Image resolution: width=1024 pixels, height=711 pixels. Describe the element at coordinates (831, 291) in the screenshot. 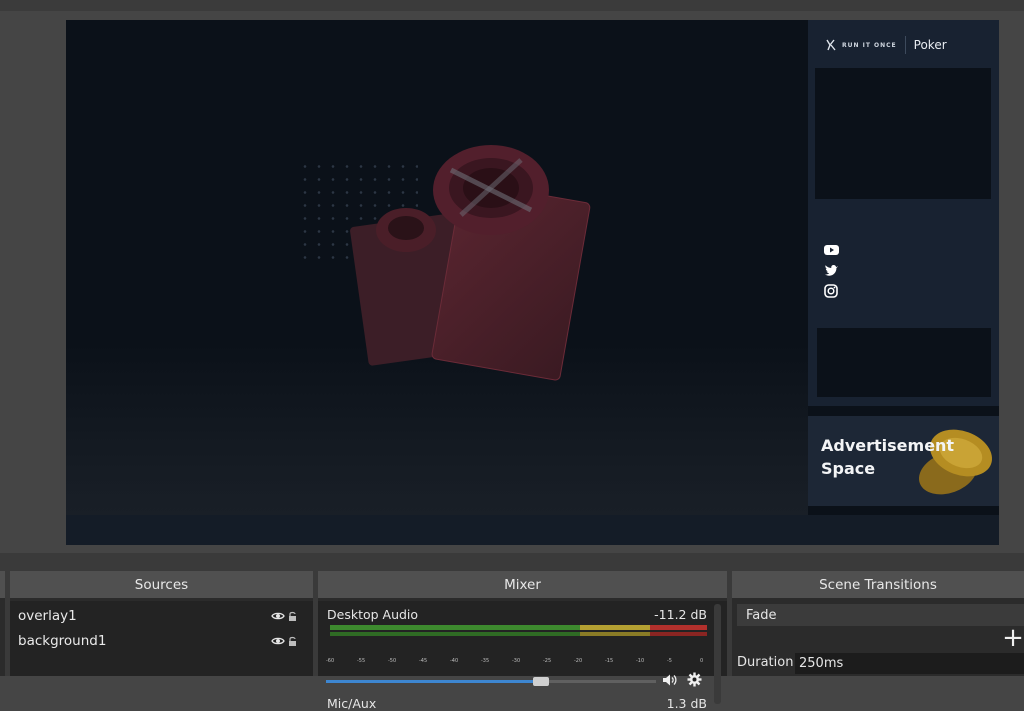

I see `instagram-icon` at that location.